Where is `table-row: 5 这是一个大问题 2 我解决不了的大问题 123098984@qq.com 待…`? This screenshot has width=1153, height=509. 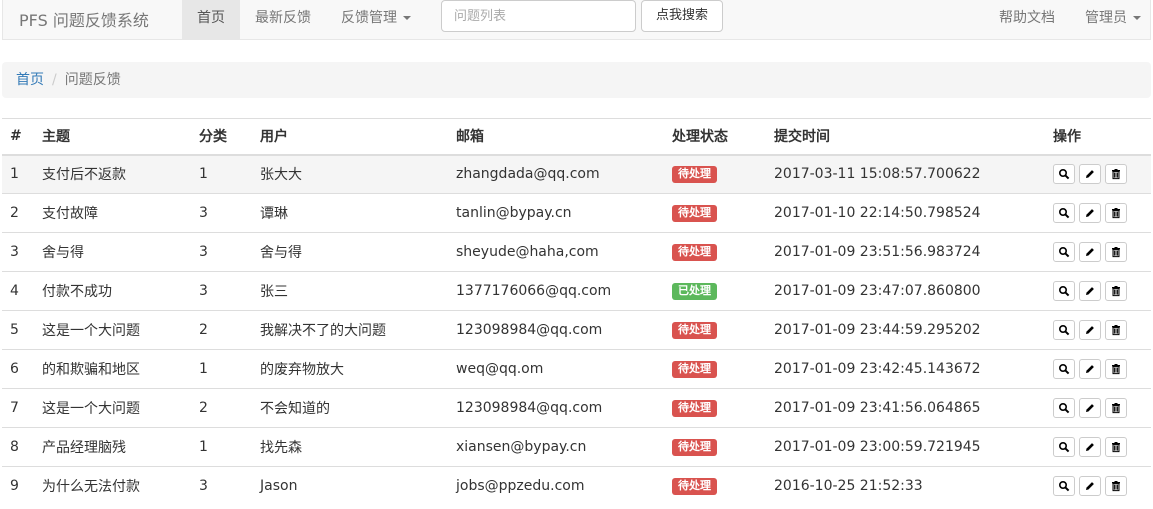 table-row: 5 这是一个大问题 2 我解决不了的大问题 123098984@qq.com 待… is located at coordinates (576, 330).